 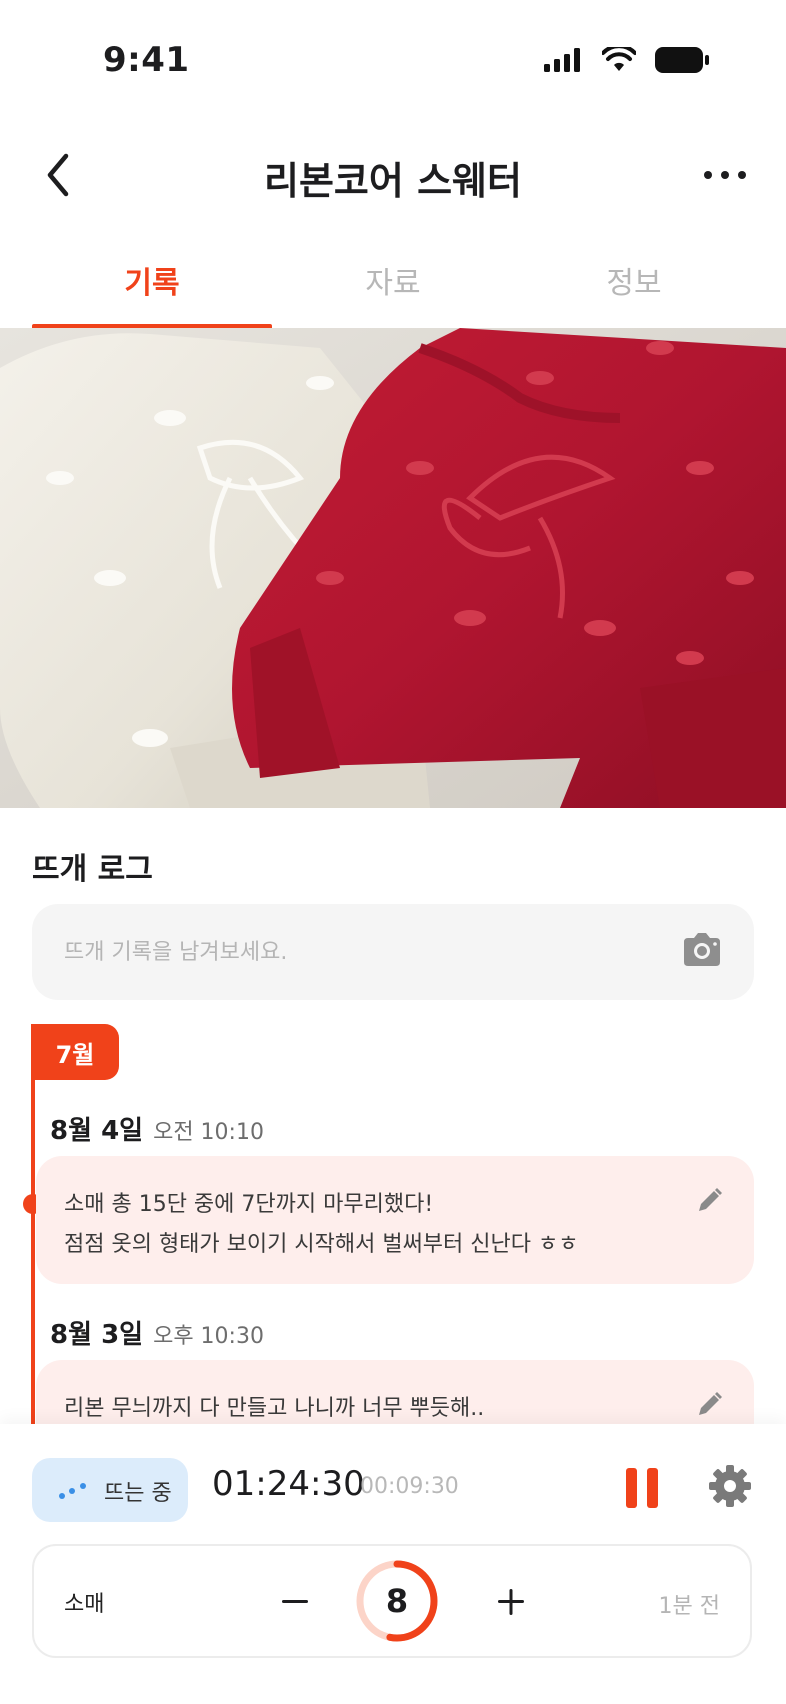 I want to click on entry-date: 8월 3일 오후 10:30, so click(x=157, y=1332).